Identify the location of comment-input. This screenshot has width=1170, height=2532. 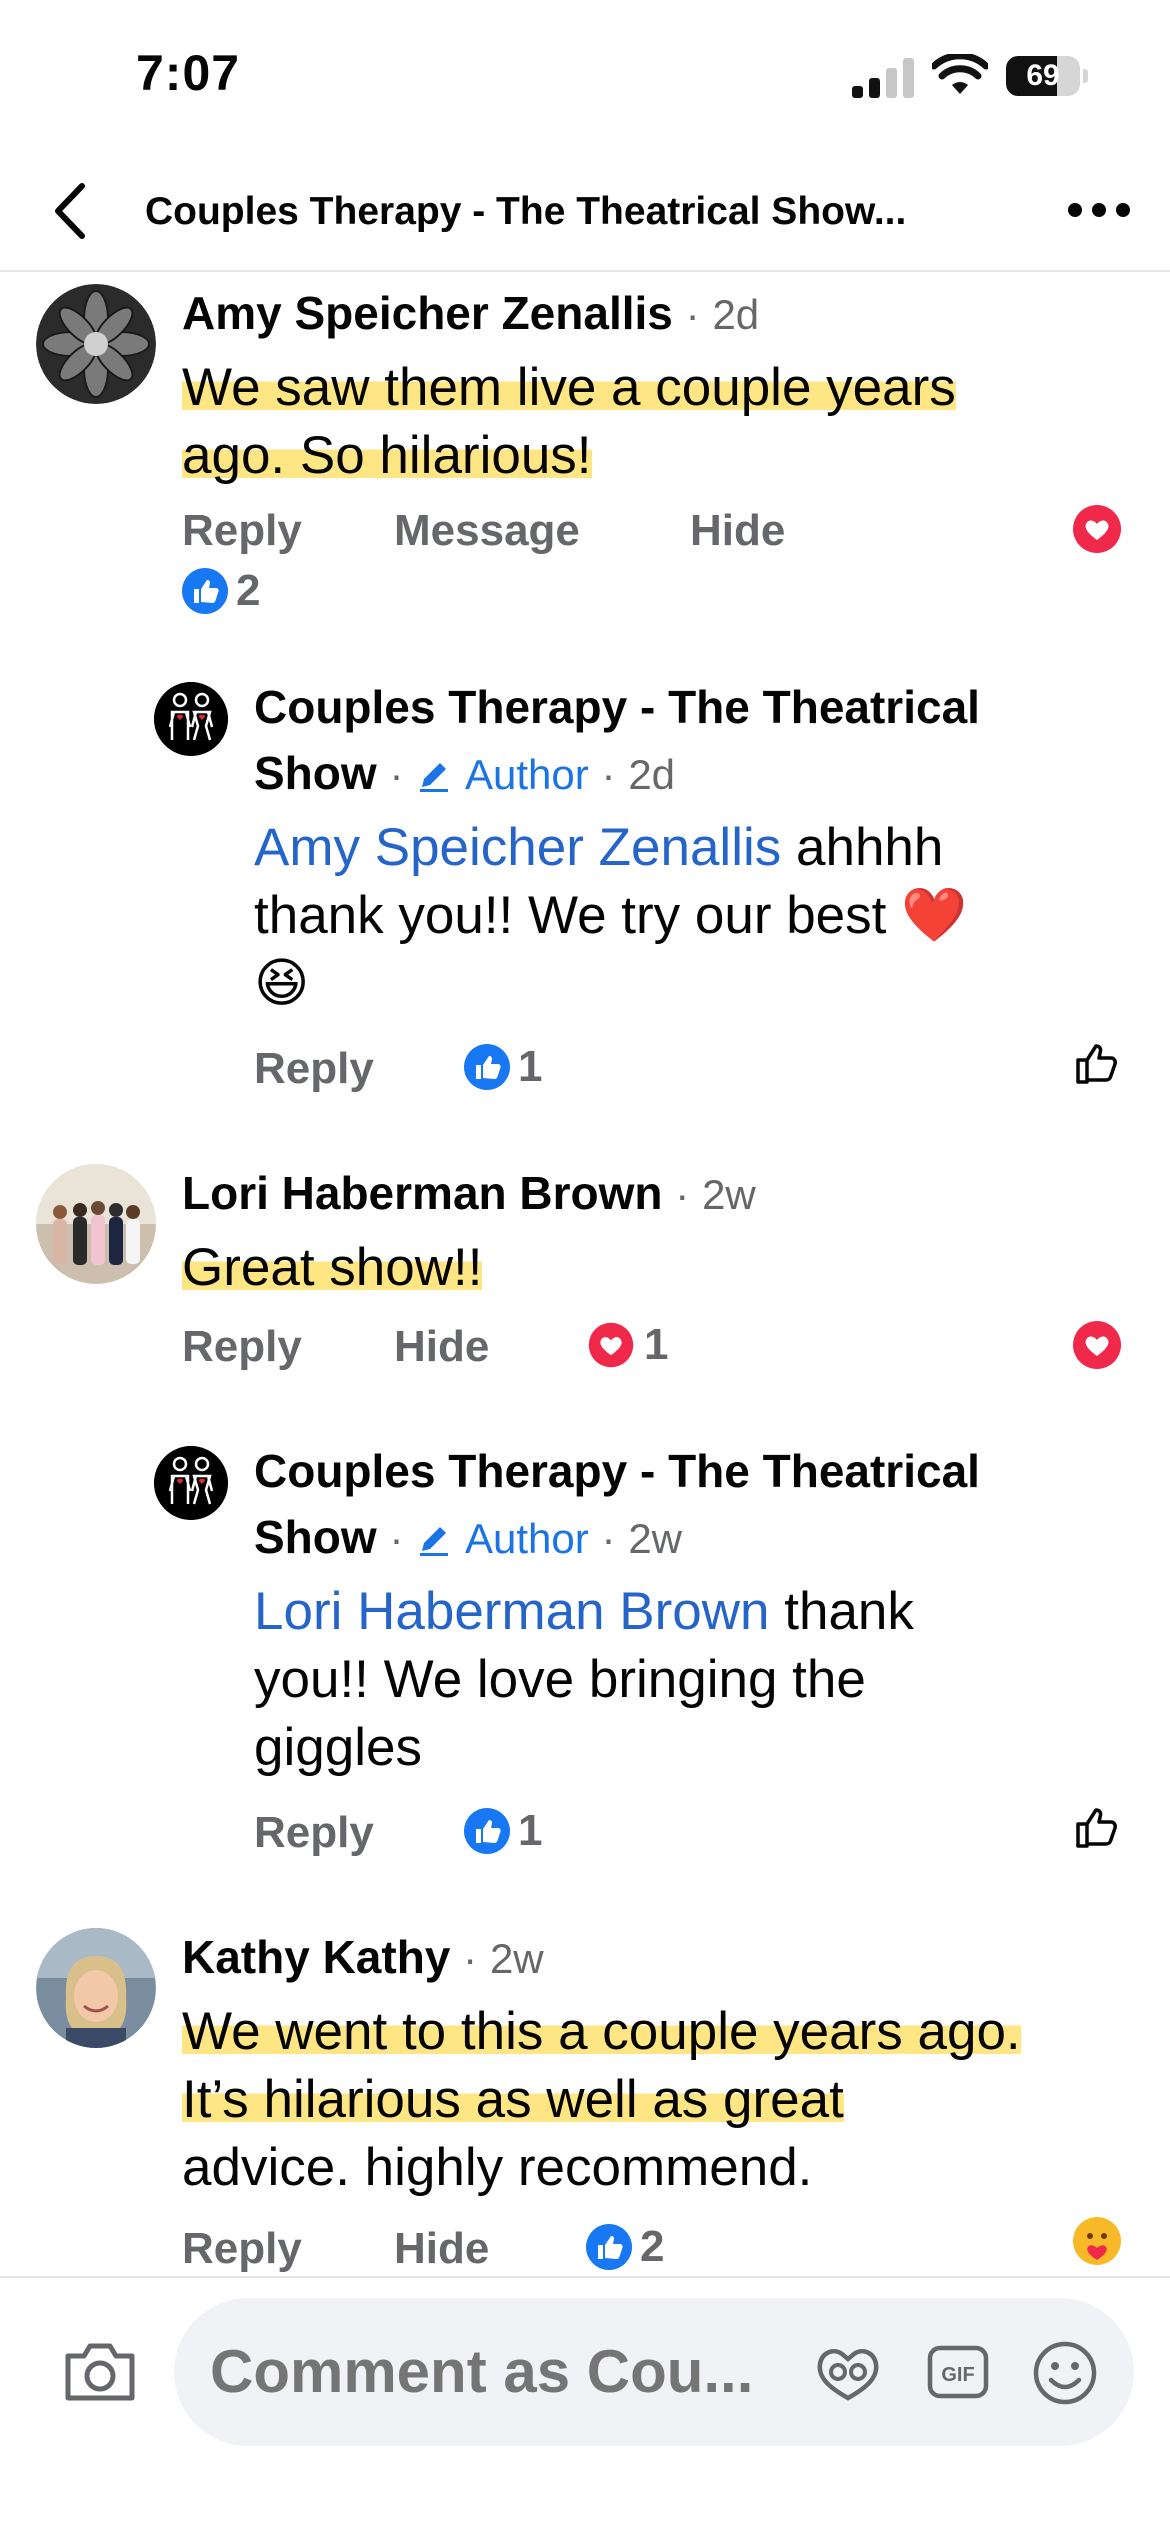
(490, 2372).